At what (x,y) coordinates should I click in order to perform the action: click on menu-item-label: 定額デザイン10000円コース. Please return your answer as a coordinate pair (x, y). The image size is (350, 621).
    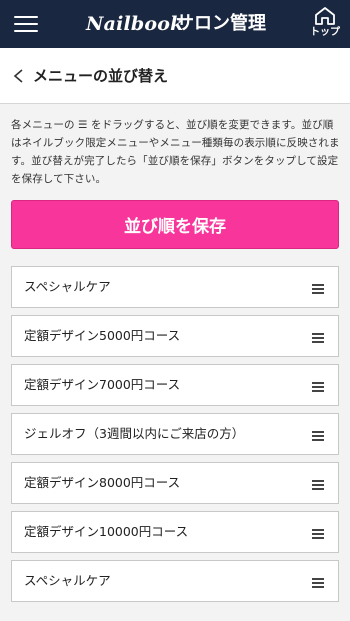
    Looking at the image, I should click on (106, 531).